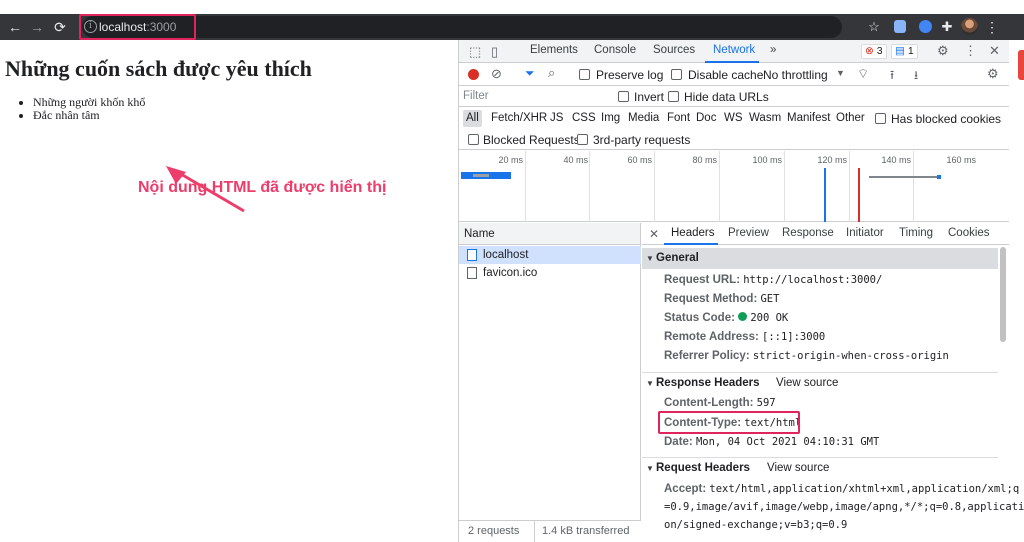  Describe the element at coordinates (880, 118) in the screenshot. I see `has-blocked-cookies-checkbox` at that location.